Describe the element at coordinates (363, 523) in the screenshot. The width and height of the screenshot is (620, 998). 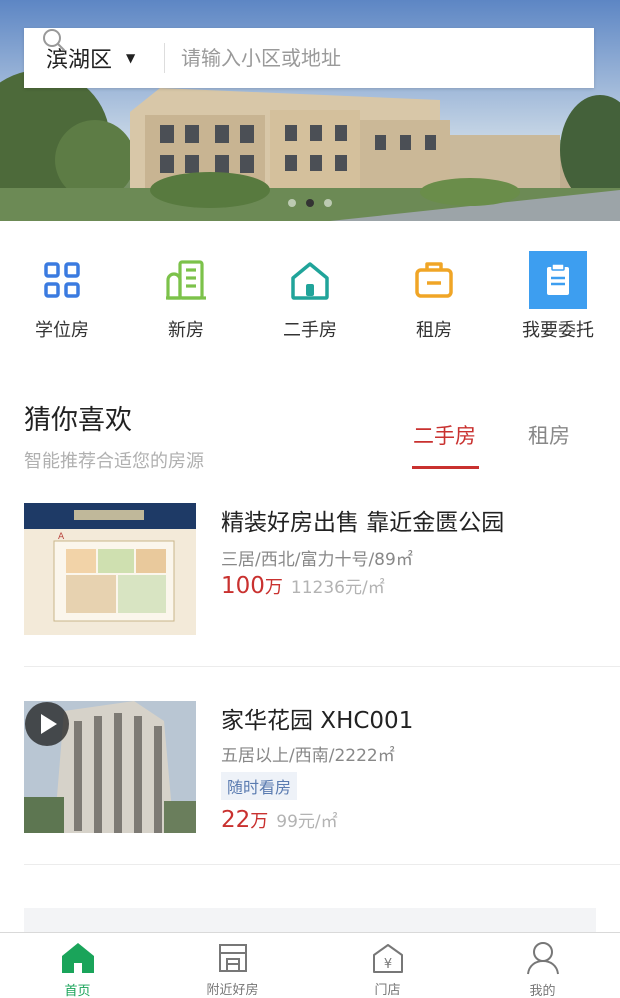
I see `listing-title: 精装好房出售 靠近金匮公园` at that location.